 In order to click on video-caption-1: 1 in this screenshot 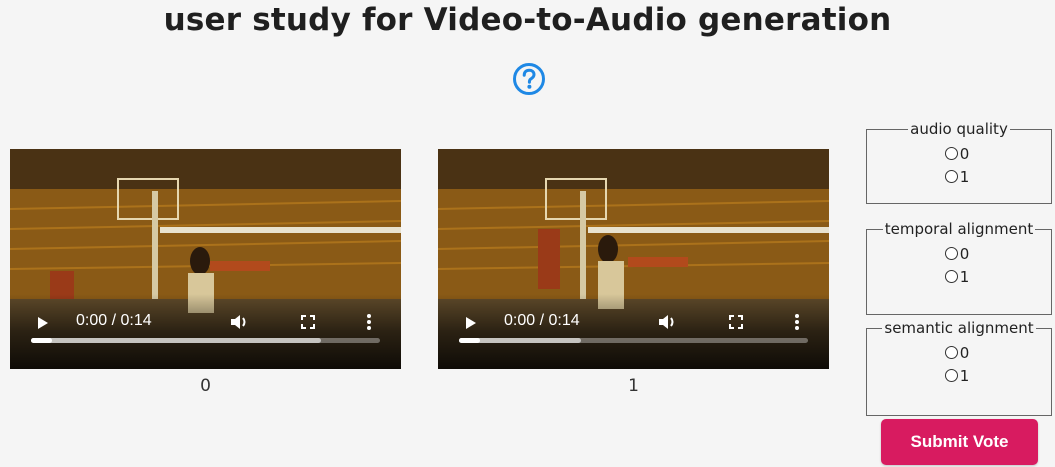, I will do `click(633, 386)`.